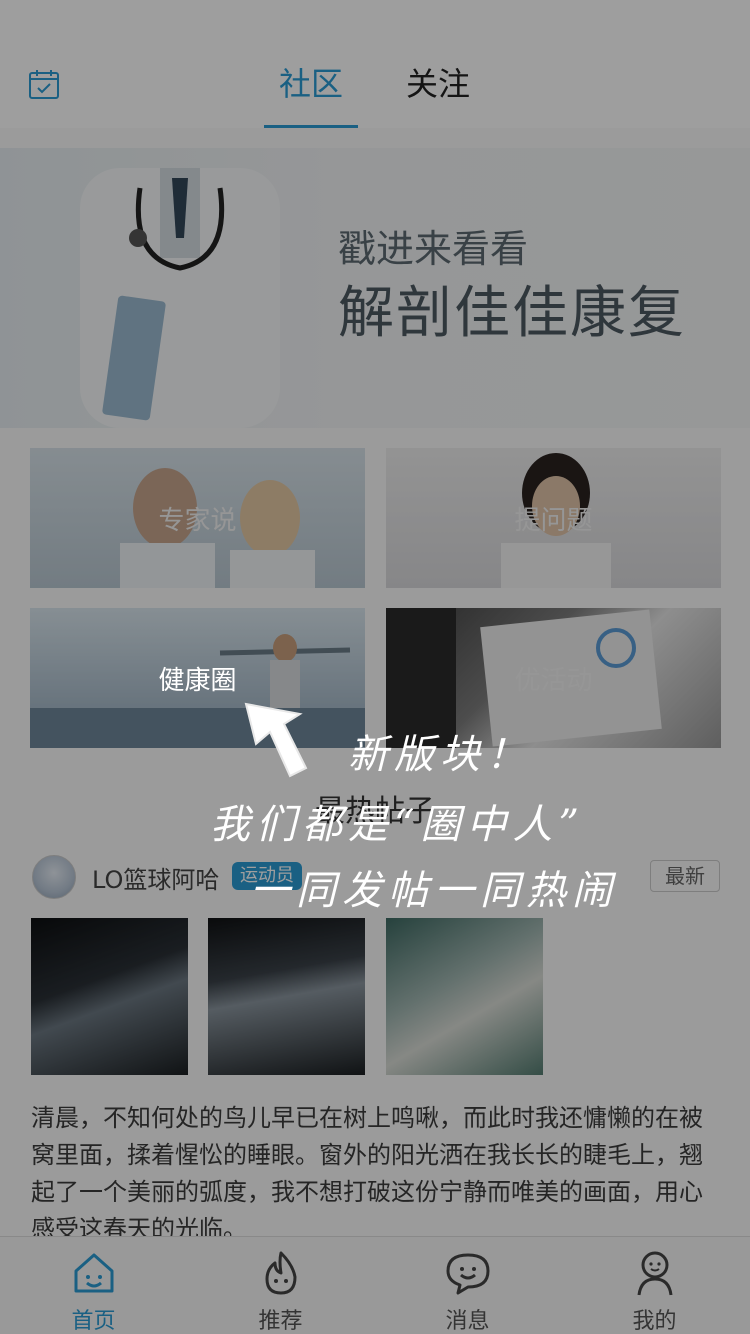 The image size is (750, 1334). I want to click on banner-title: 解剖佳佳康复, so click(512, 313).